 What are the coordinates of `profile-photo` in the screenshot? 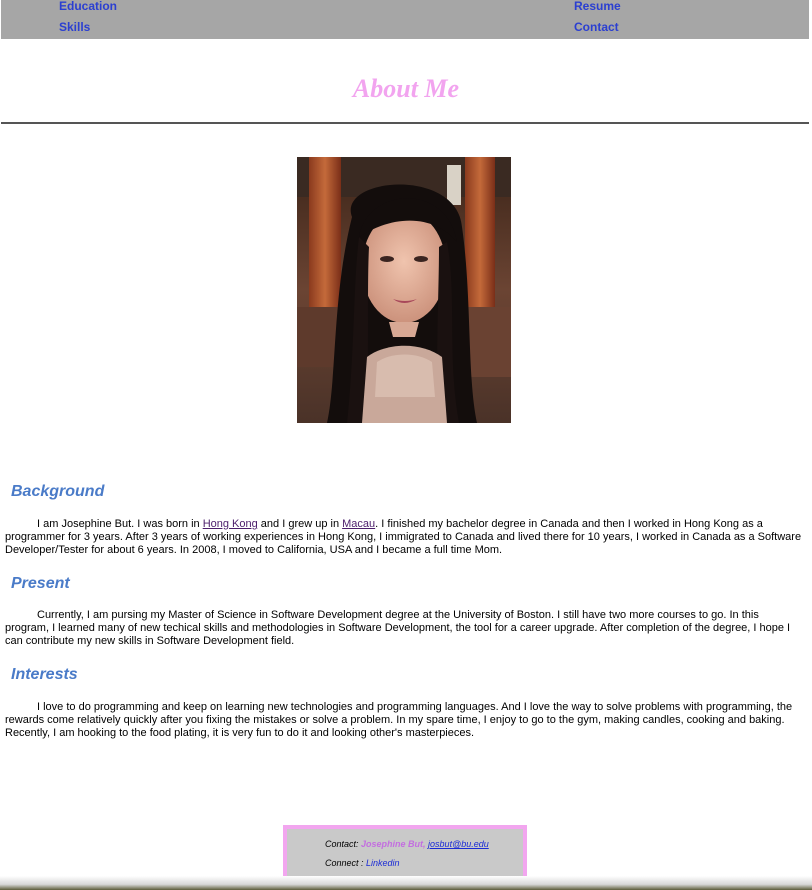 It's located at (404, 290).